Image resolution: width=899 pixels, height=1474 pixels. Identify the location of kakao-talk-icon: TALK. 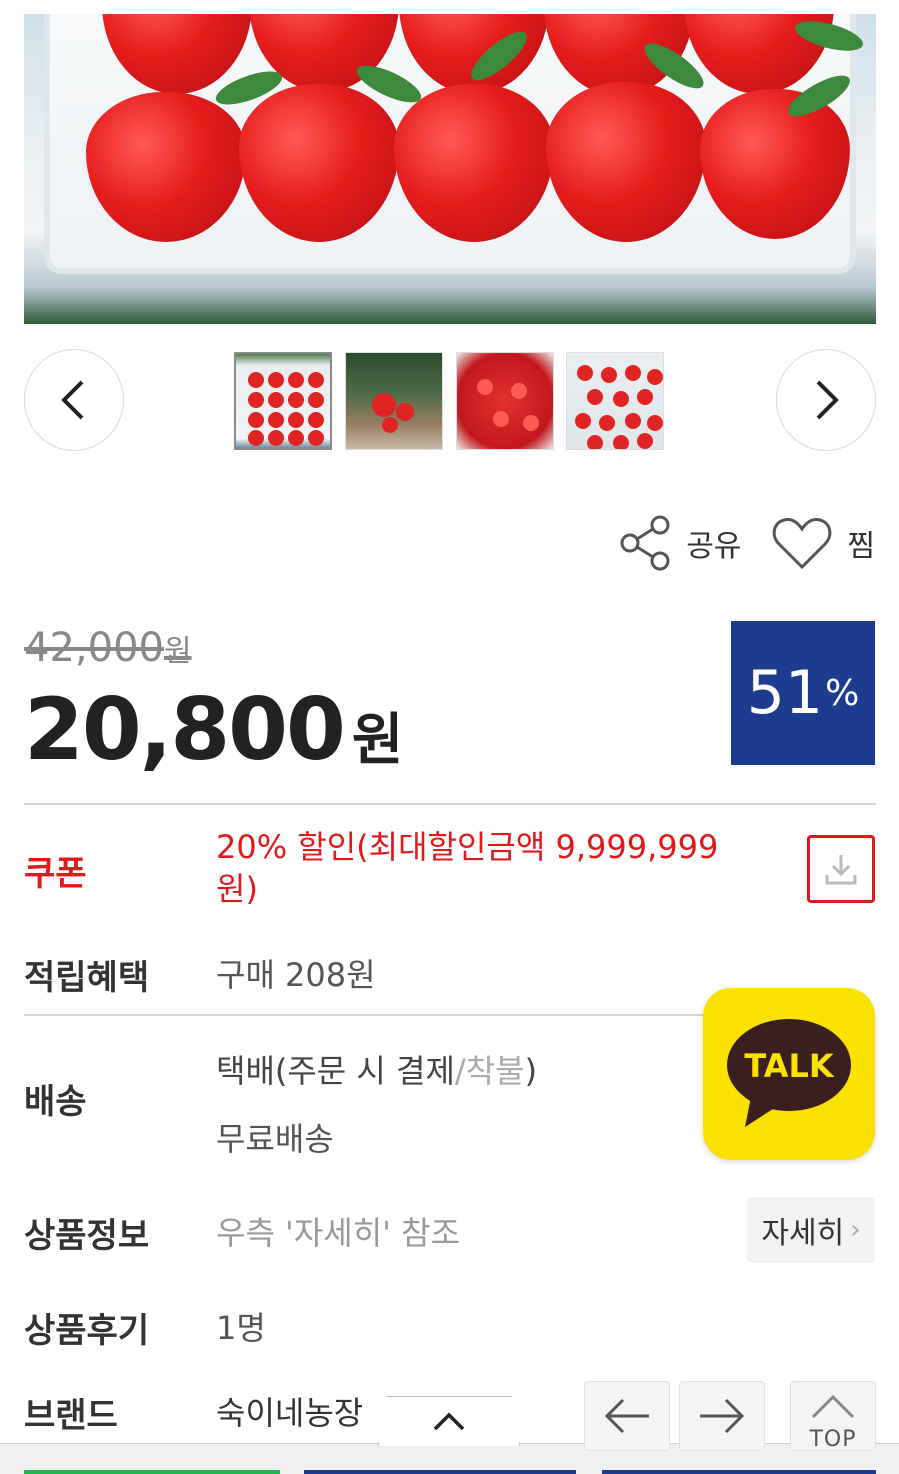
(789, 1073).